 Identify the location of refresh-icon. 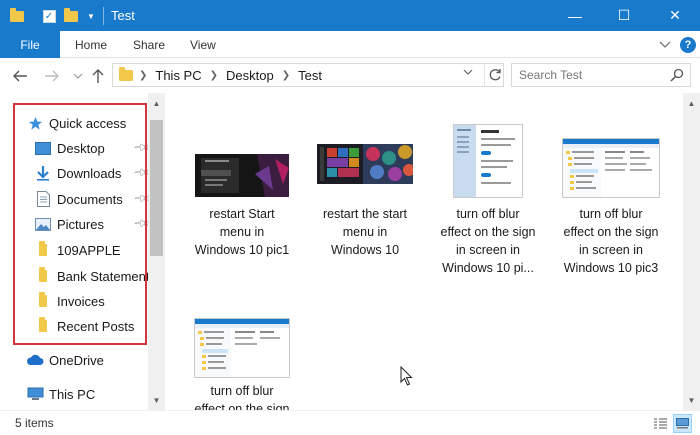
(494, 75).